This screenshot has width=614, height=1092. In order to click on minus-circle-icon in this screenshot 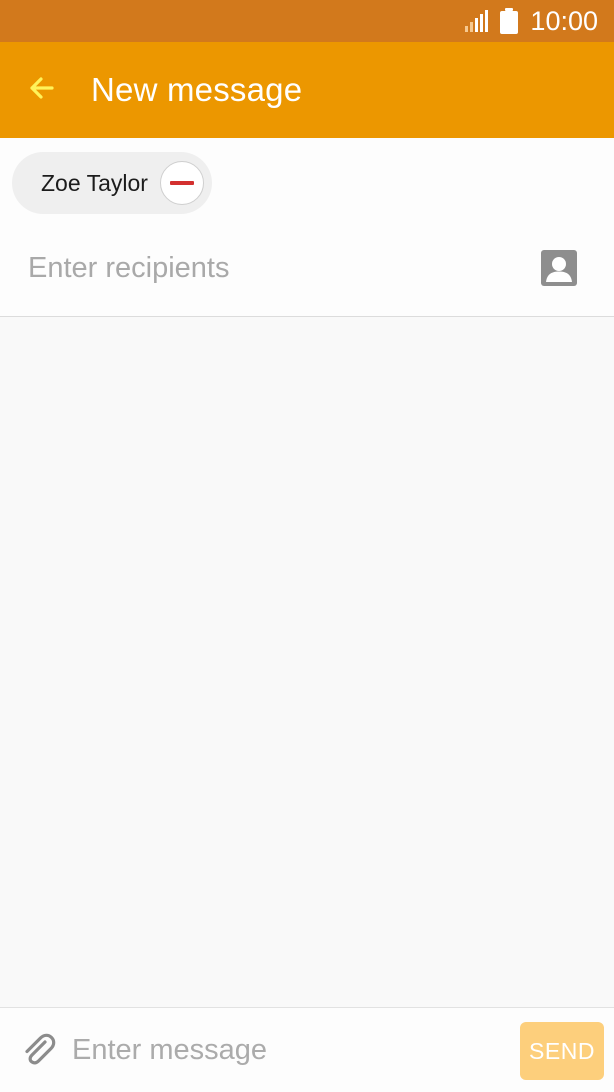, I will do `click(182, 183)`.